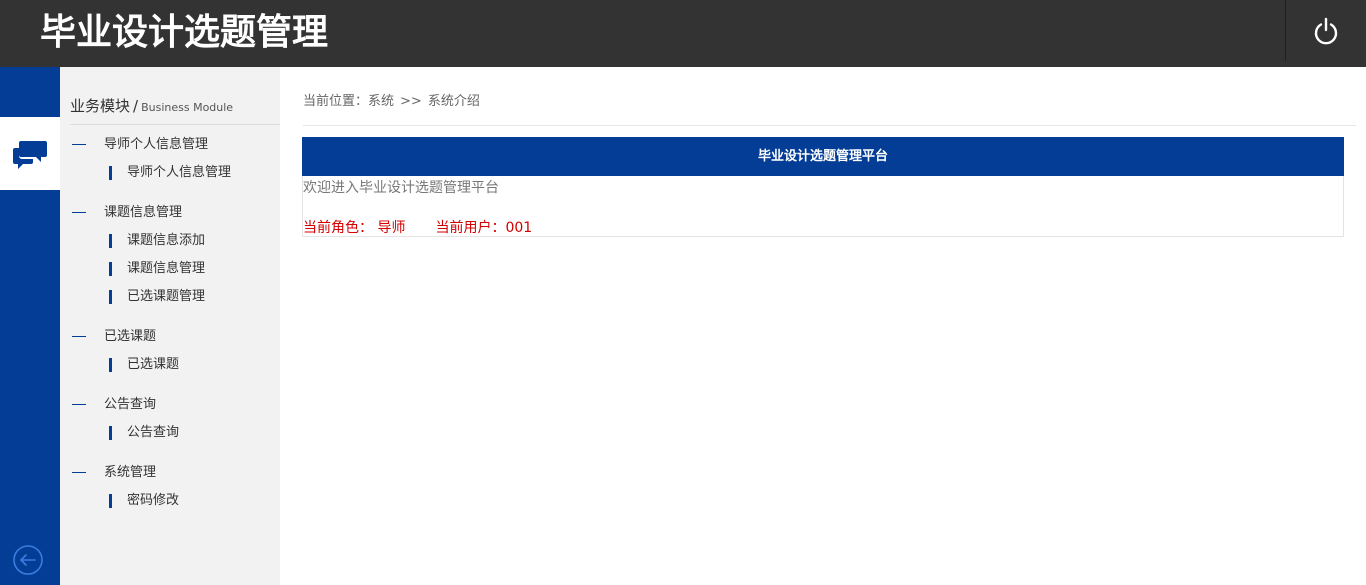 The image size is (1366, 585). Describe the element at coordinates (401, 188) in the screenshot. I see `welcome-text: 欢迎进入毕业设计选题管理平台` at that location.